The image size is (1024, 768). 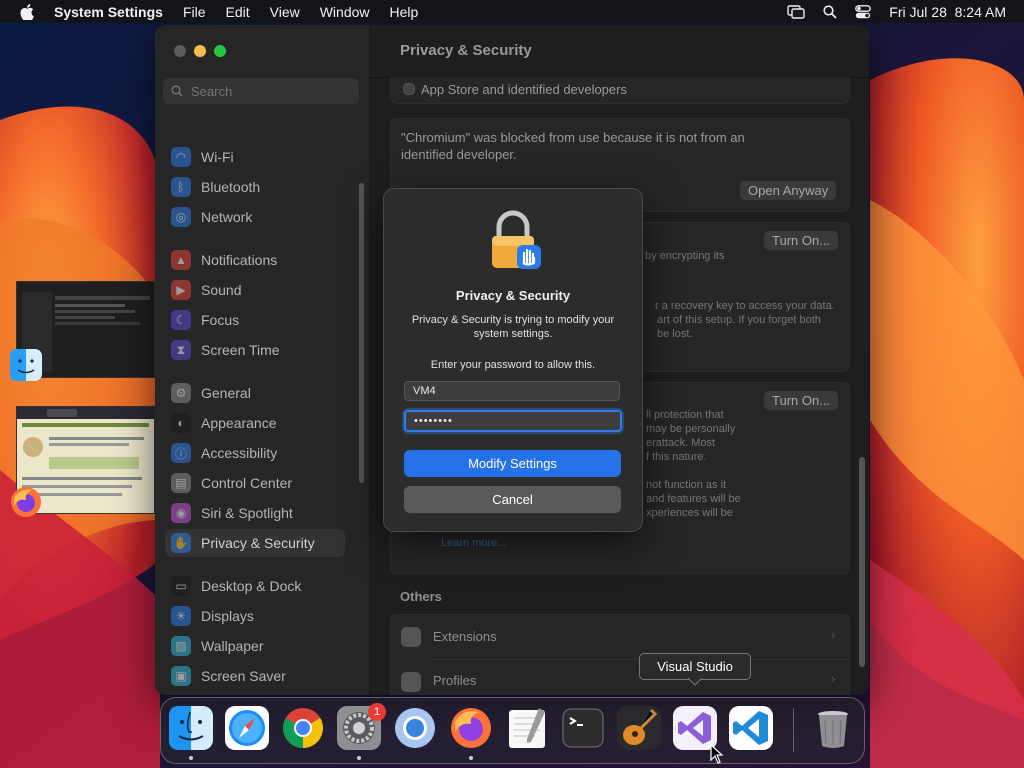 What do you see at coordinates (232, 646) in the screenshot?
I see `sidebar-item-label: Wallpaper` at bounding box center [232, 646].